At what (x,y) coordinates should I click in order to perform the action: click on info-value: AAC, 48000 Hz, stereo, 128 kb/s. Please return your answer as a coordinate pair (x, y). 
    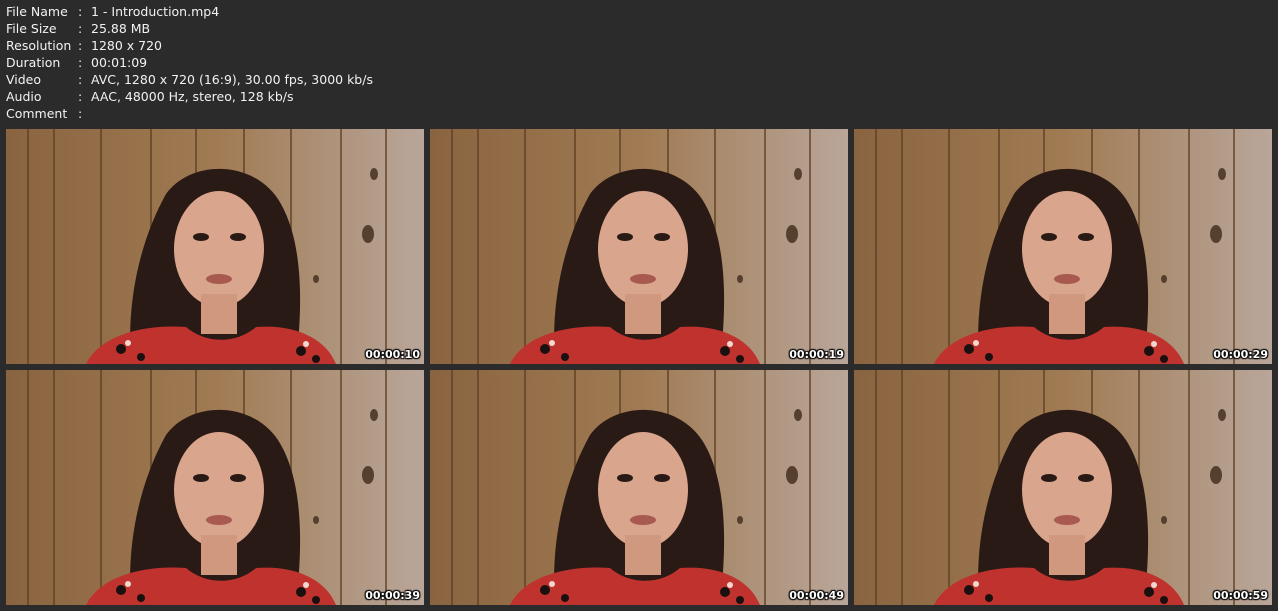
    Looking at the image, I should click on (192, 96).